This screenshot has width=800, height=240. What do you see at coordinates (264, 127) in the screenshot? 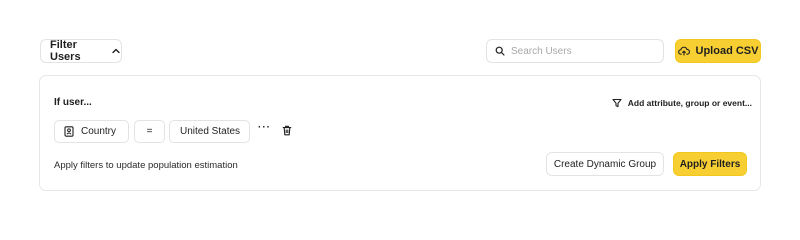
I see `more-options-button: ···` at bounding box center [264, 127].